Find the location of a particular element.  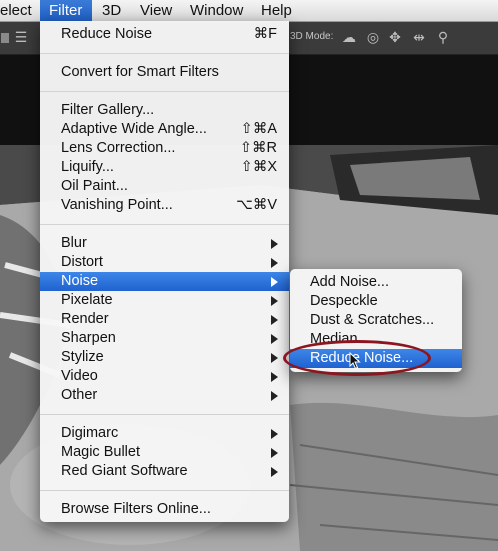

menu-select: elect is located at coordinates (18, 10).